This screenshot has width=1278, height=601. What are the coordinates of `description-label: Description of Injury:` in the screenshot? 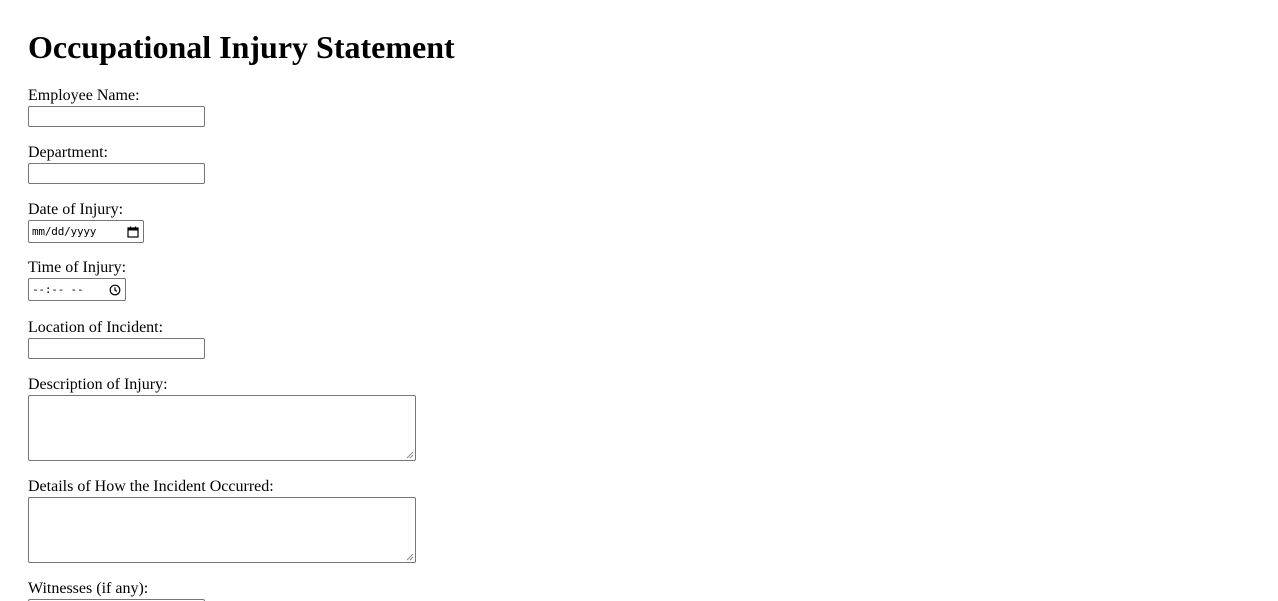 It's located at (98, 384).